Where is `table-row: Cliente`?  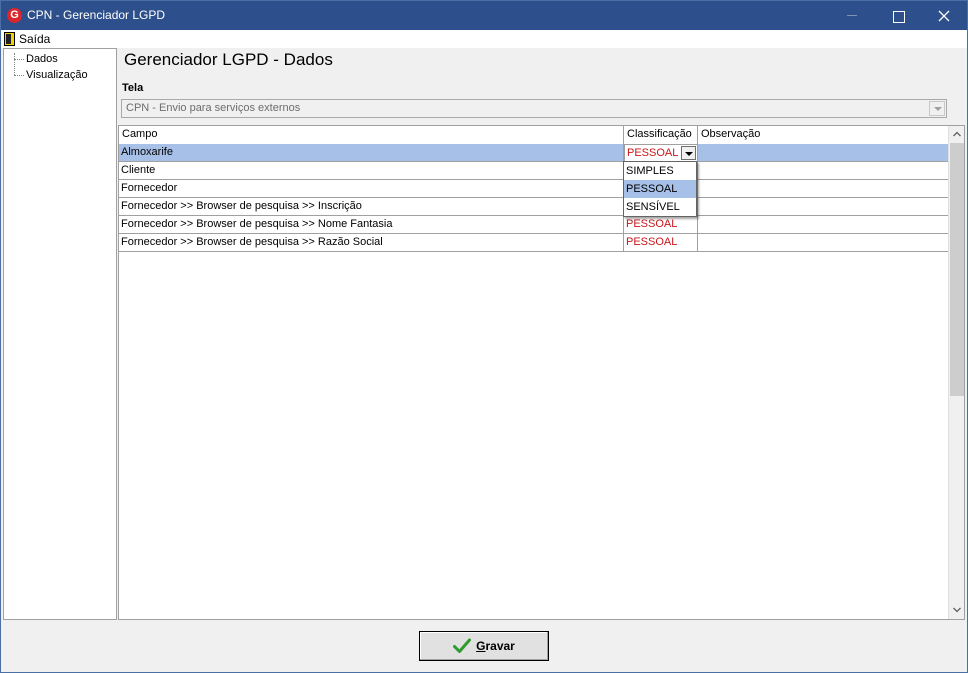 table-row: Cliente is located at coordinates (533, 171).